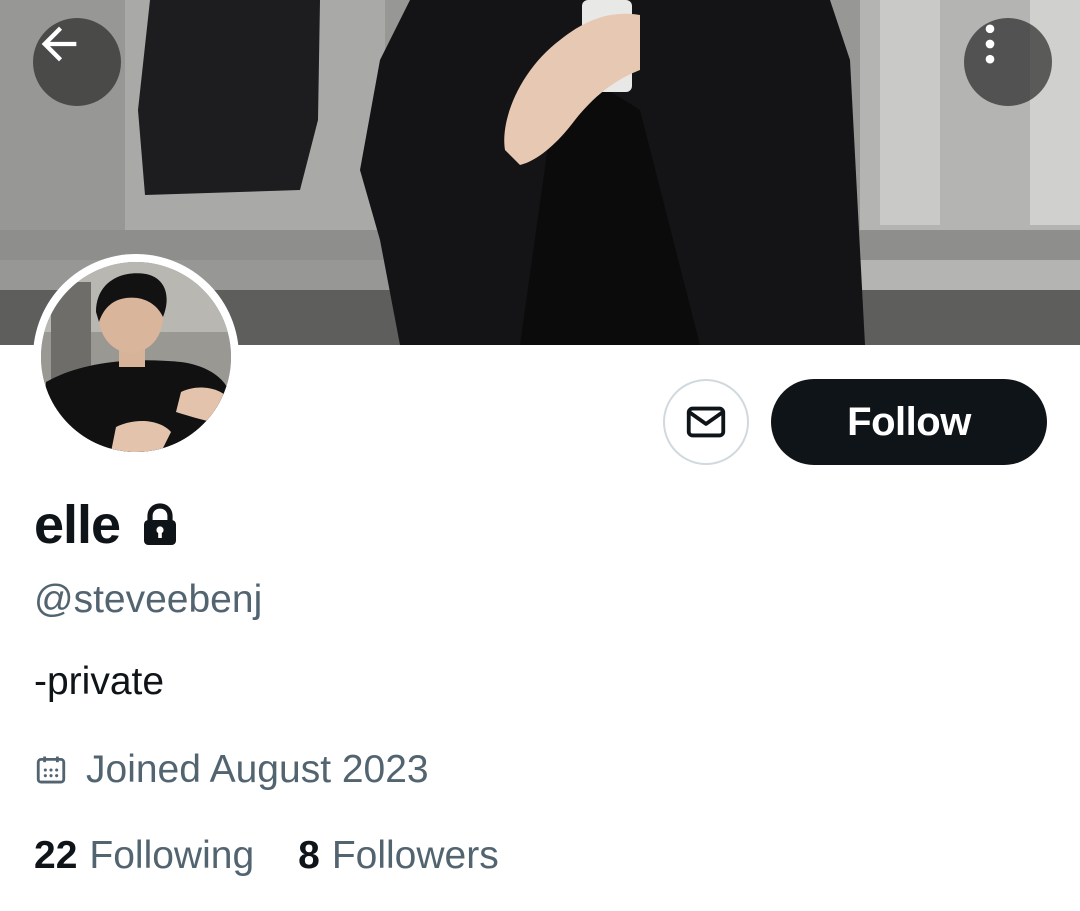  I want to click on following-link: 22 Following, so click(144, 856).